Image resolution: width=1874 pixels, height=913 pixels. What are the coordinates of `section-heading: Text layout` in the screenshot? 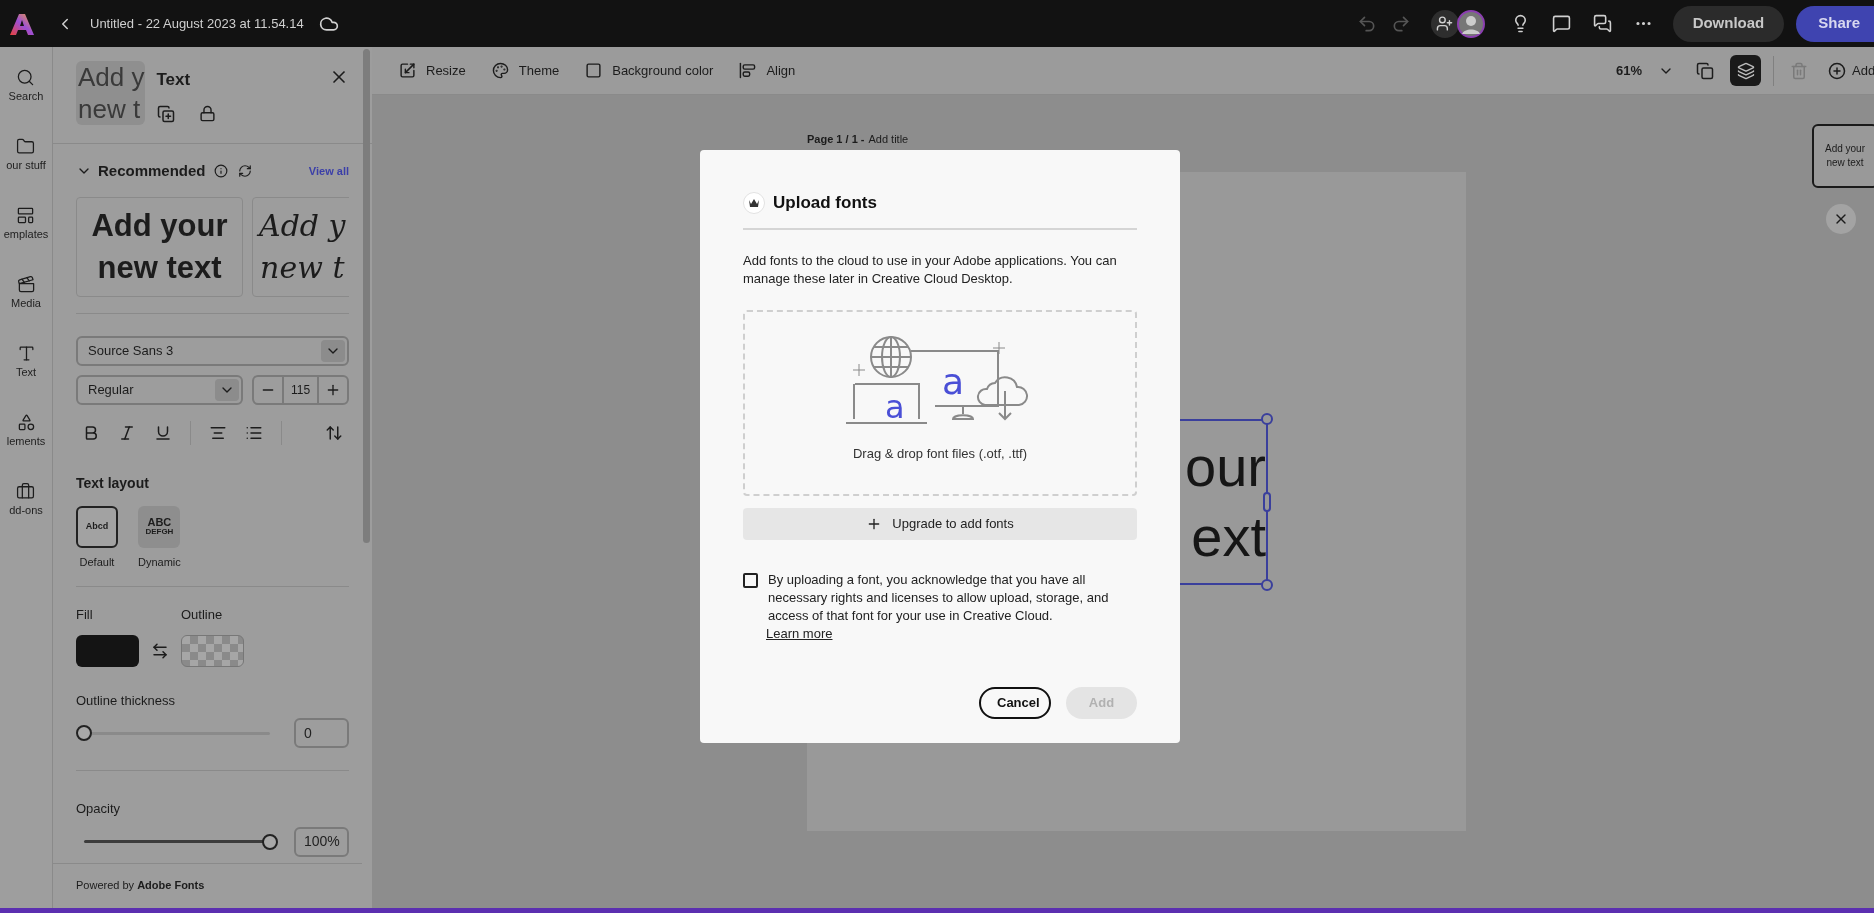 It's located at (113, 483).